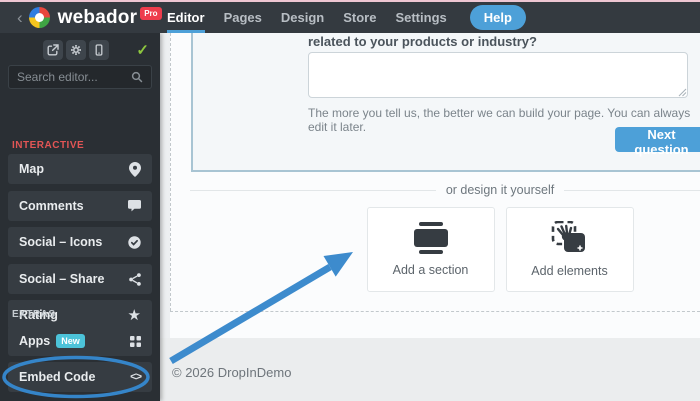 This screenshot has height=401, width=700. Describe the element at coordinates (186, 17) in the screenshot. I see `tab-editor: Editor` at that location.